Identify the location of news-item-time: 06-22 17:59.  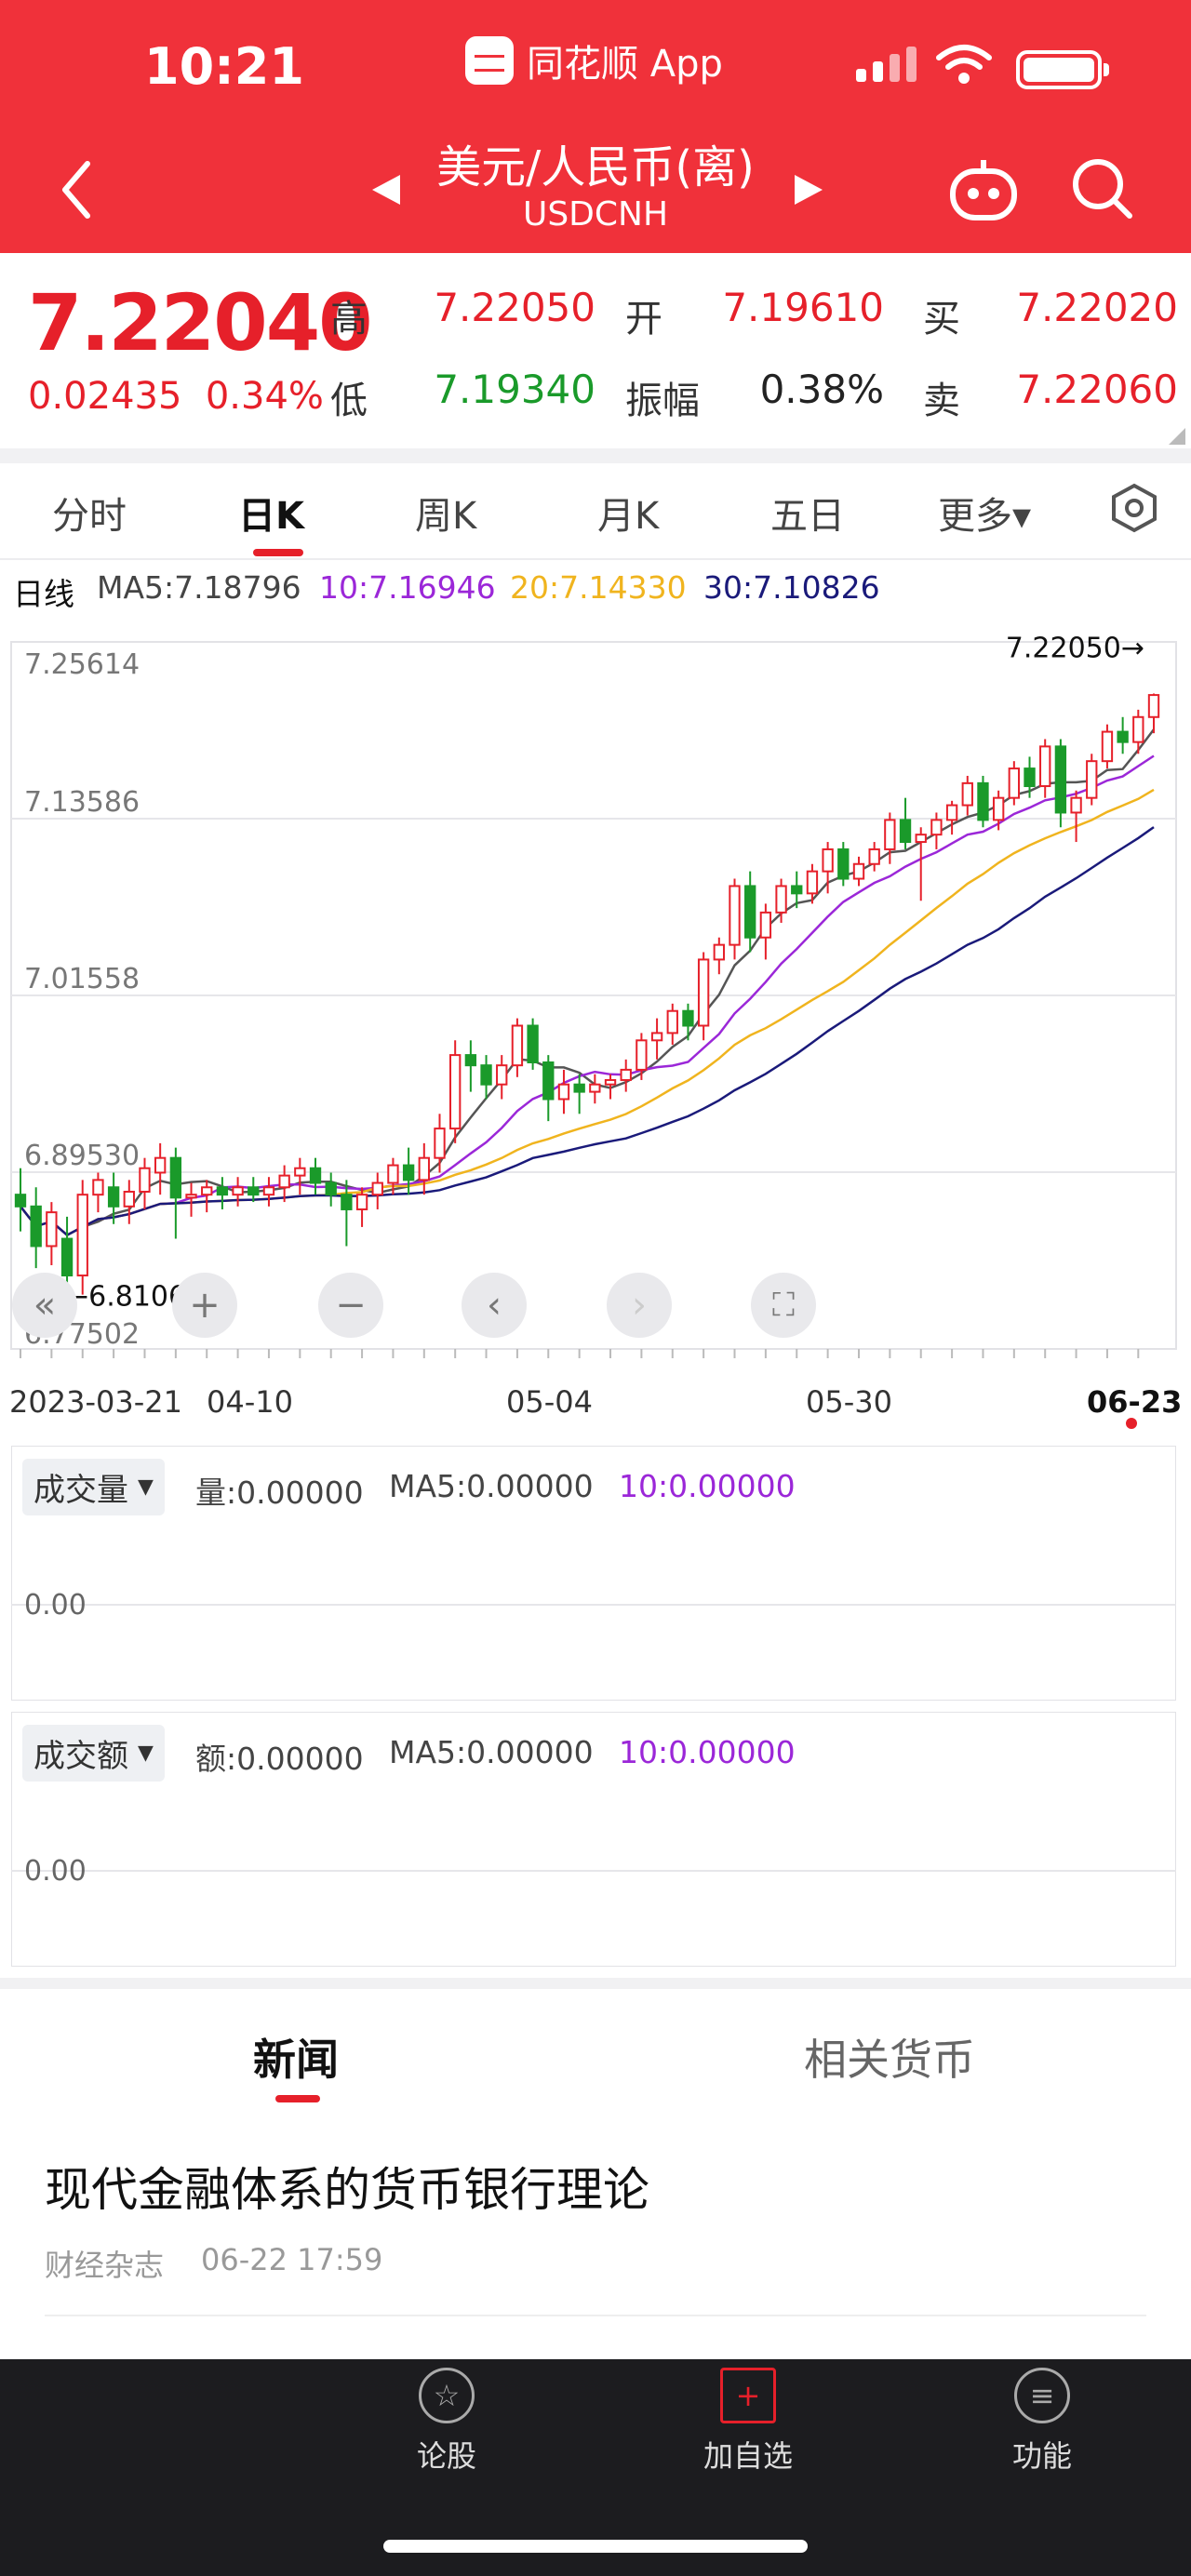
(292, 2259).